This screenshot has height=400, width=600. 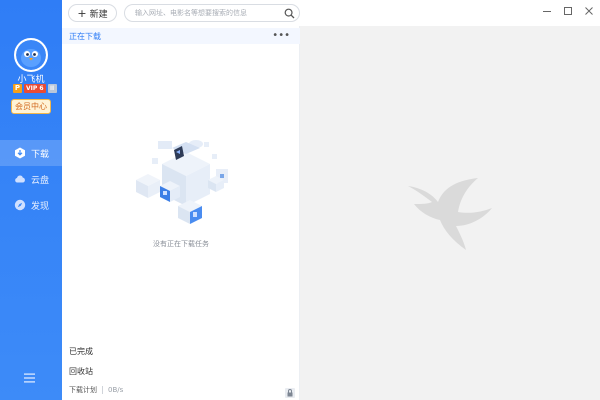 I want to click on section-title: 正在下载, so click(x=85, y=36).